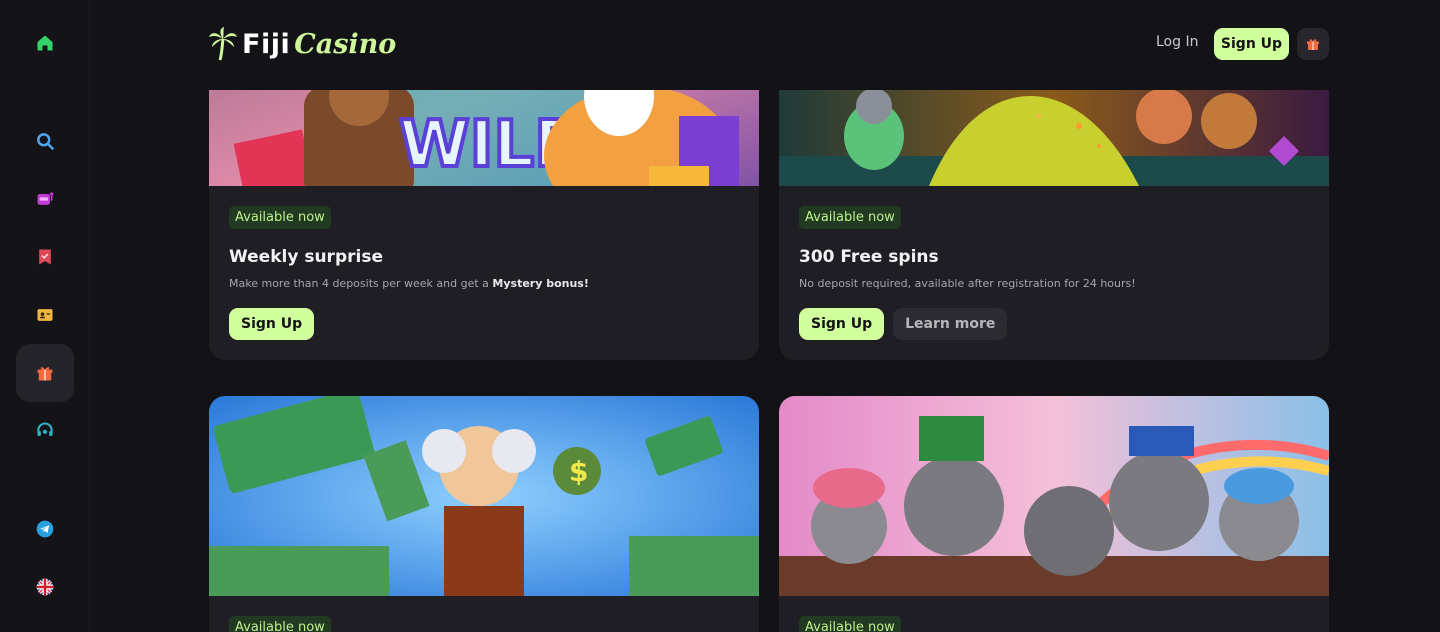 The height and width of the screenshot is (632, 1440). Describe the element at coordinates (266, 44) in the screenshot. I see `logo-text-main: Fiji` at that location.